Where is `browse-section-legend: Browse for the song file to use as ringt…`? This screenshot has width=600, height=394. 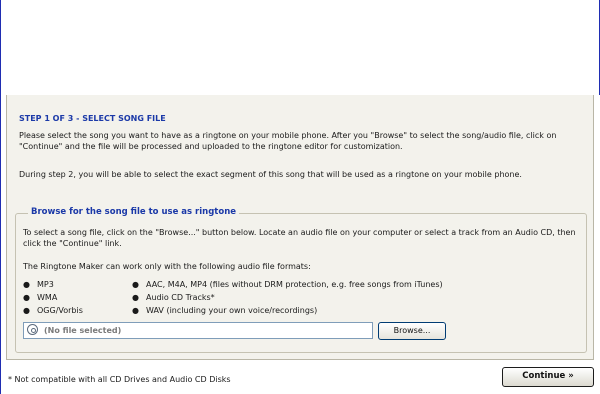 browse-section-legend: Browse for the song file to use as ringt… is located at coordinates (134, 212).